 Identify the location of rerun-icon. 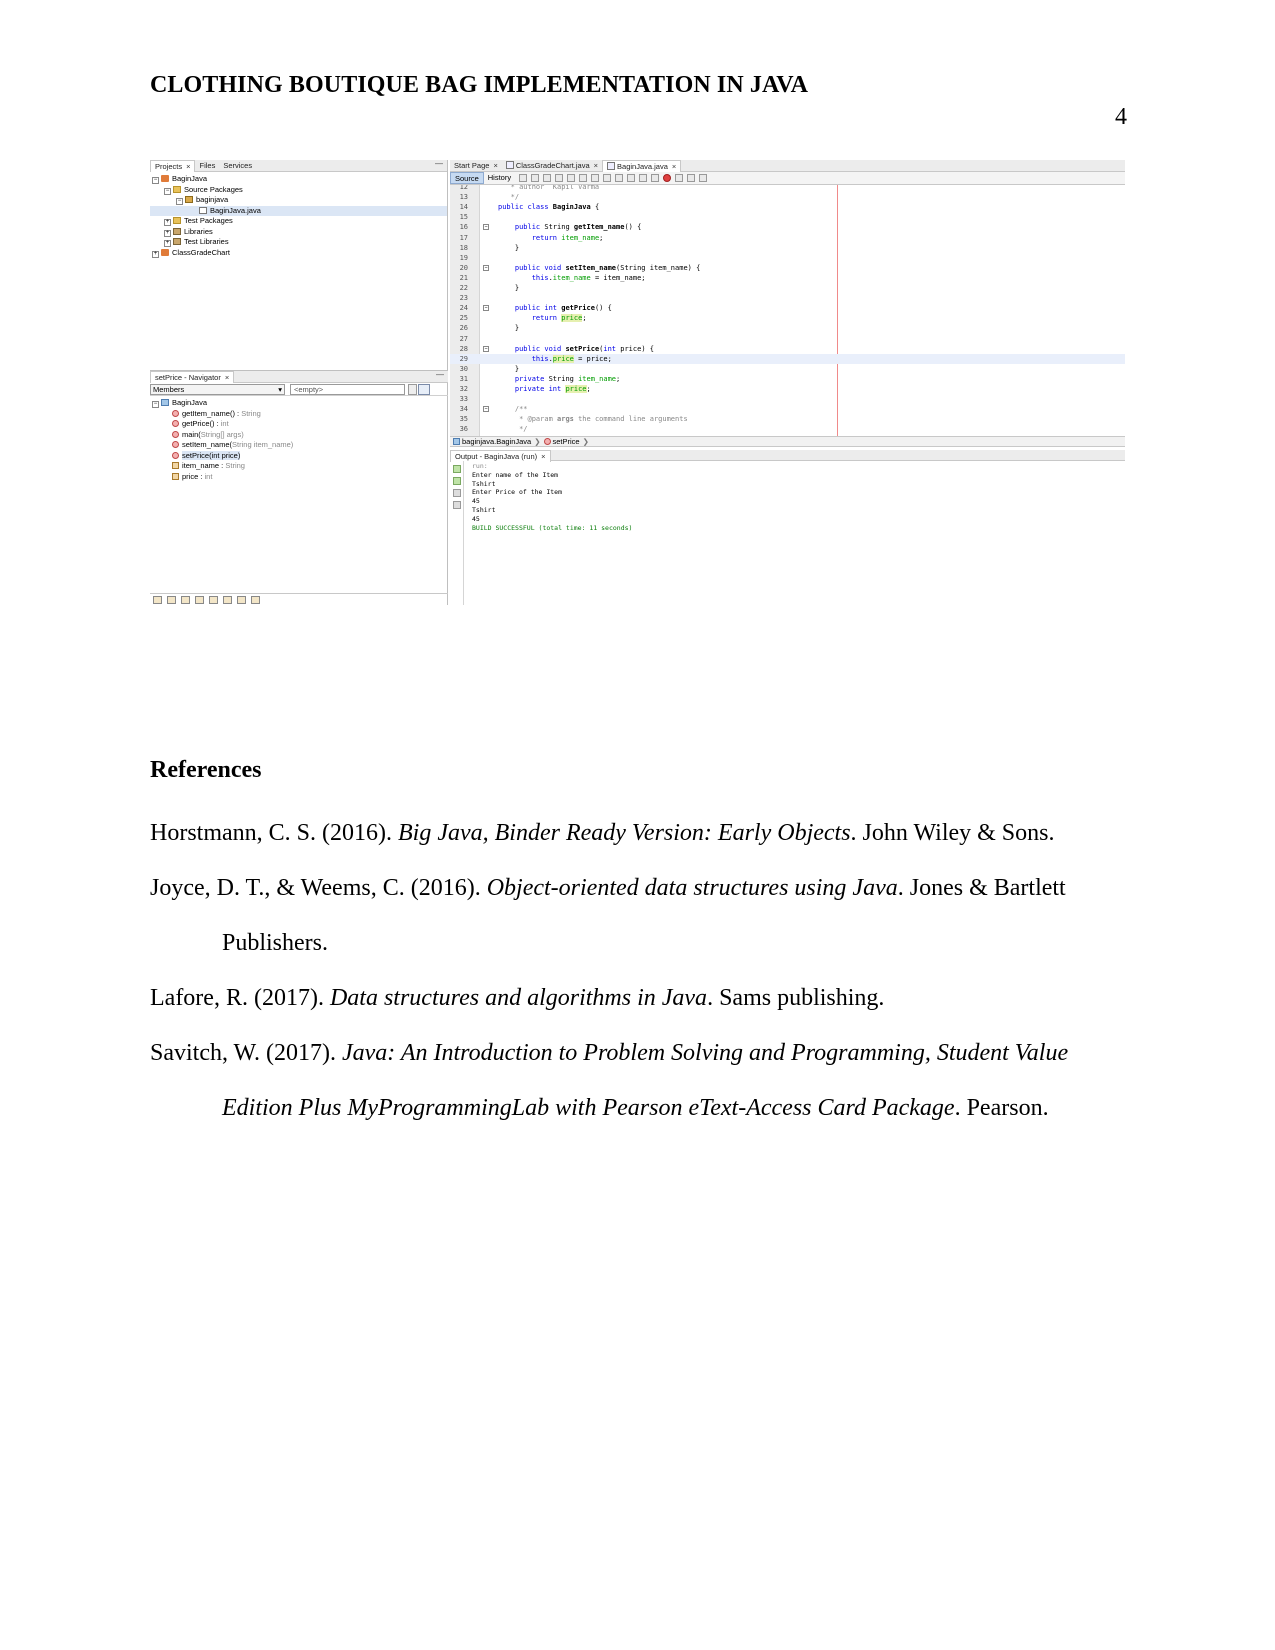
(457, 469).